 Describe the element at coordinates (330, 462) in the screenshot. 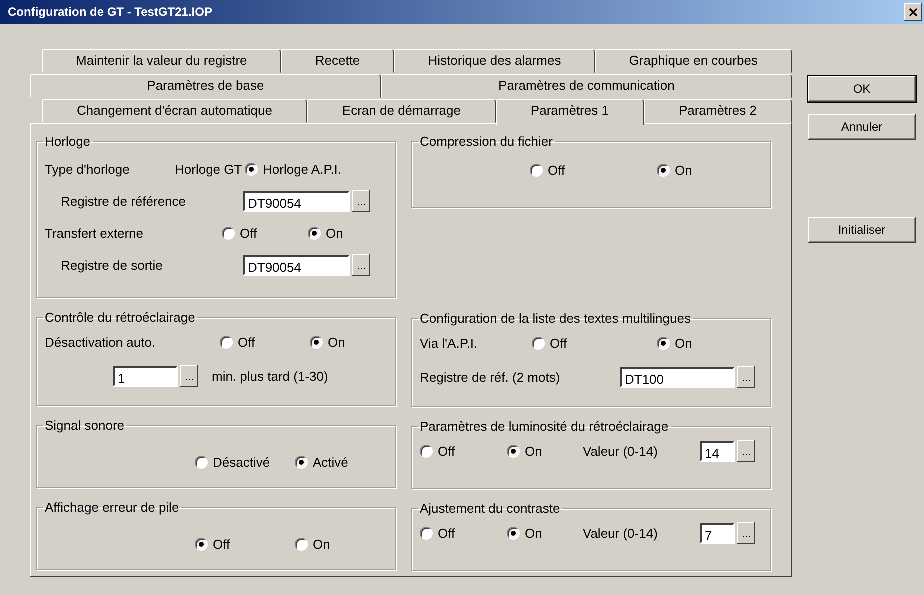

I see `radio-label: Activé` at that location.